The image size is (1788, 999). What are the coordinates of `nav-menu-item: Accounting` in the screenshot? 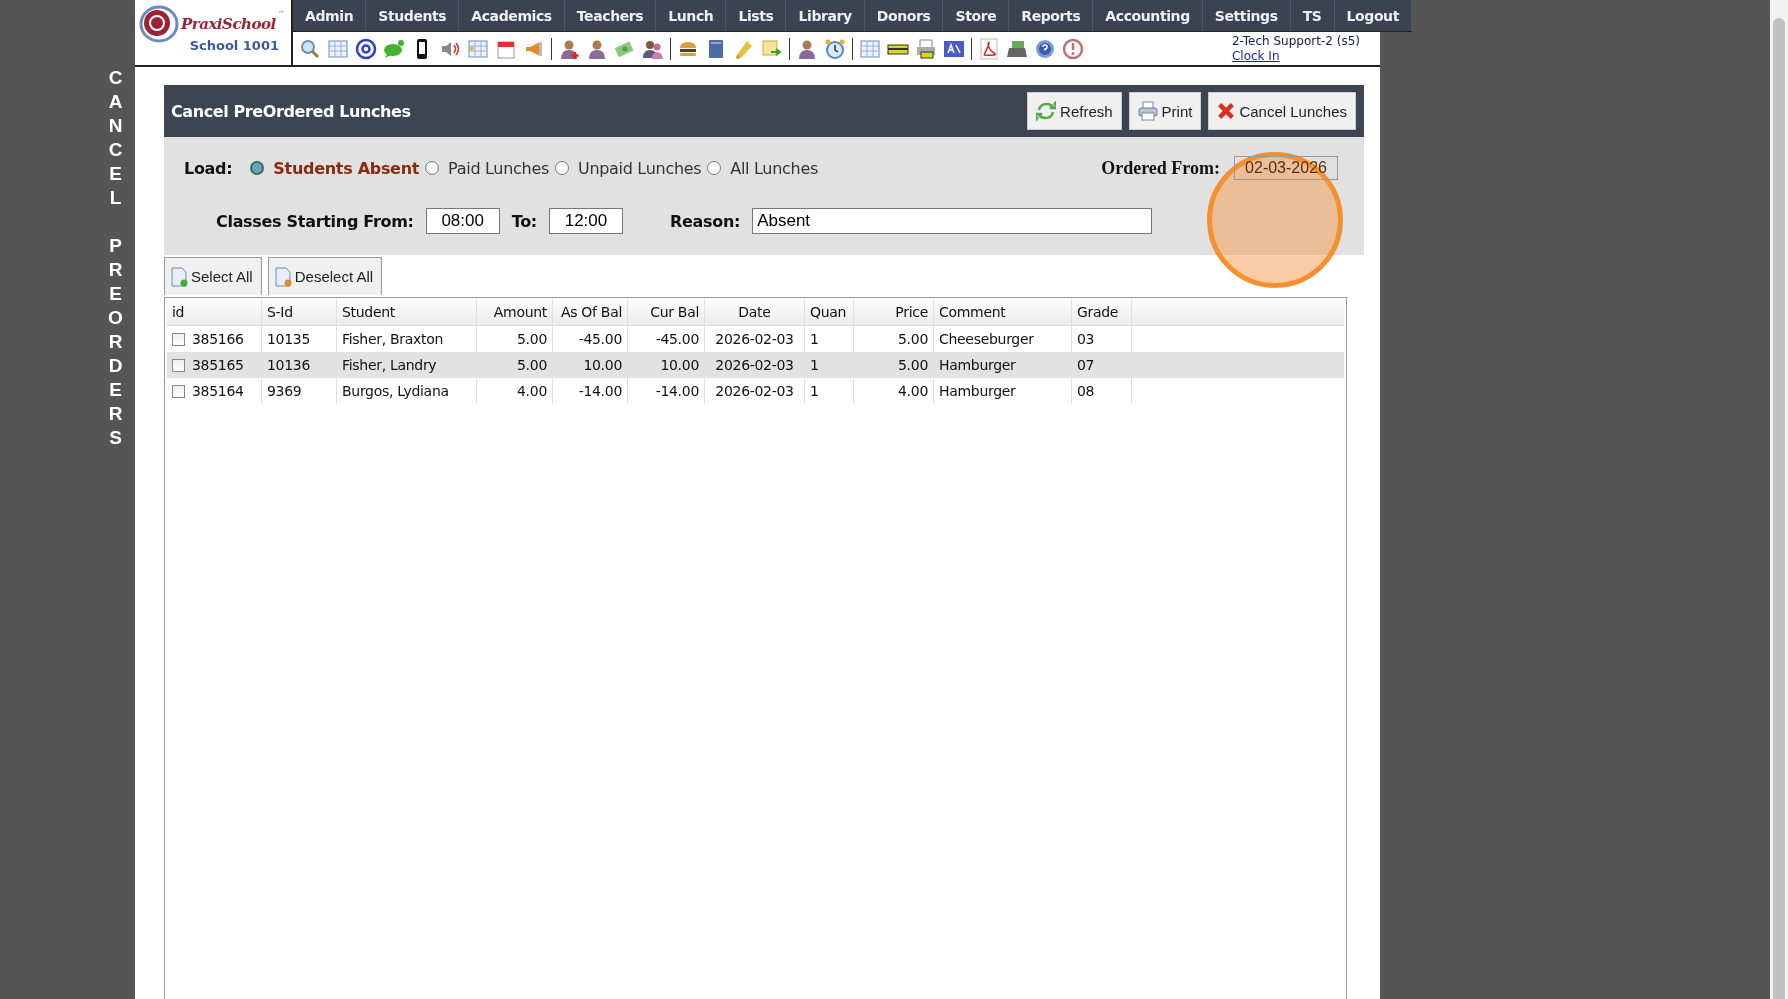 It's located at (1148, 15).